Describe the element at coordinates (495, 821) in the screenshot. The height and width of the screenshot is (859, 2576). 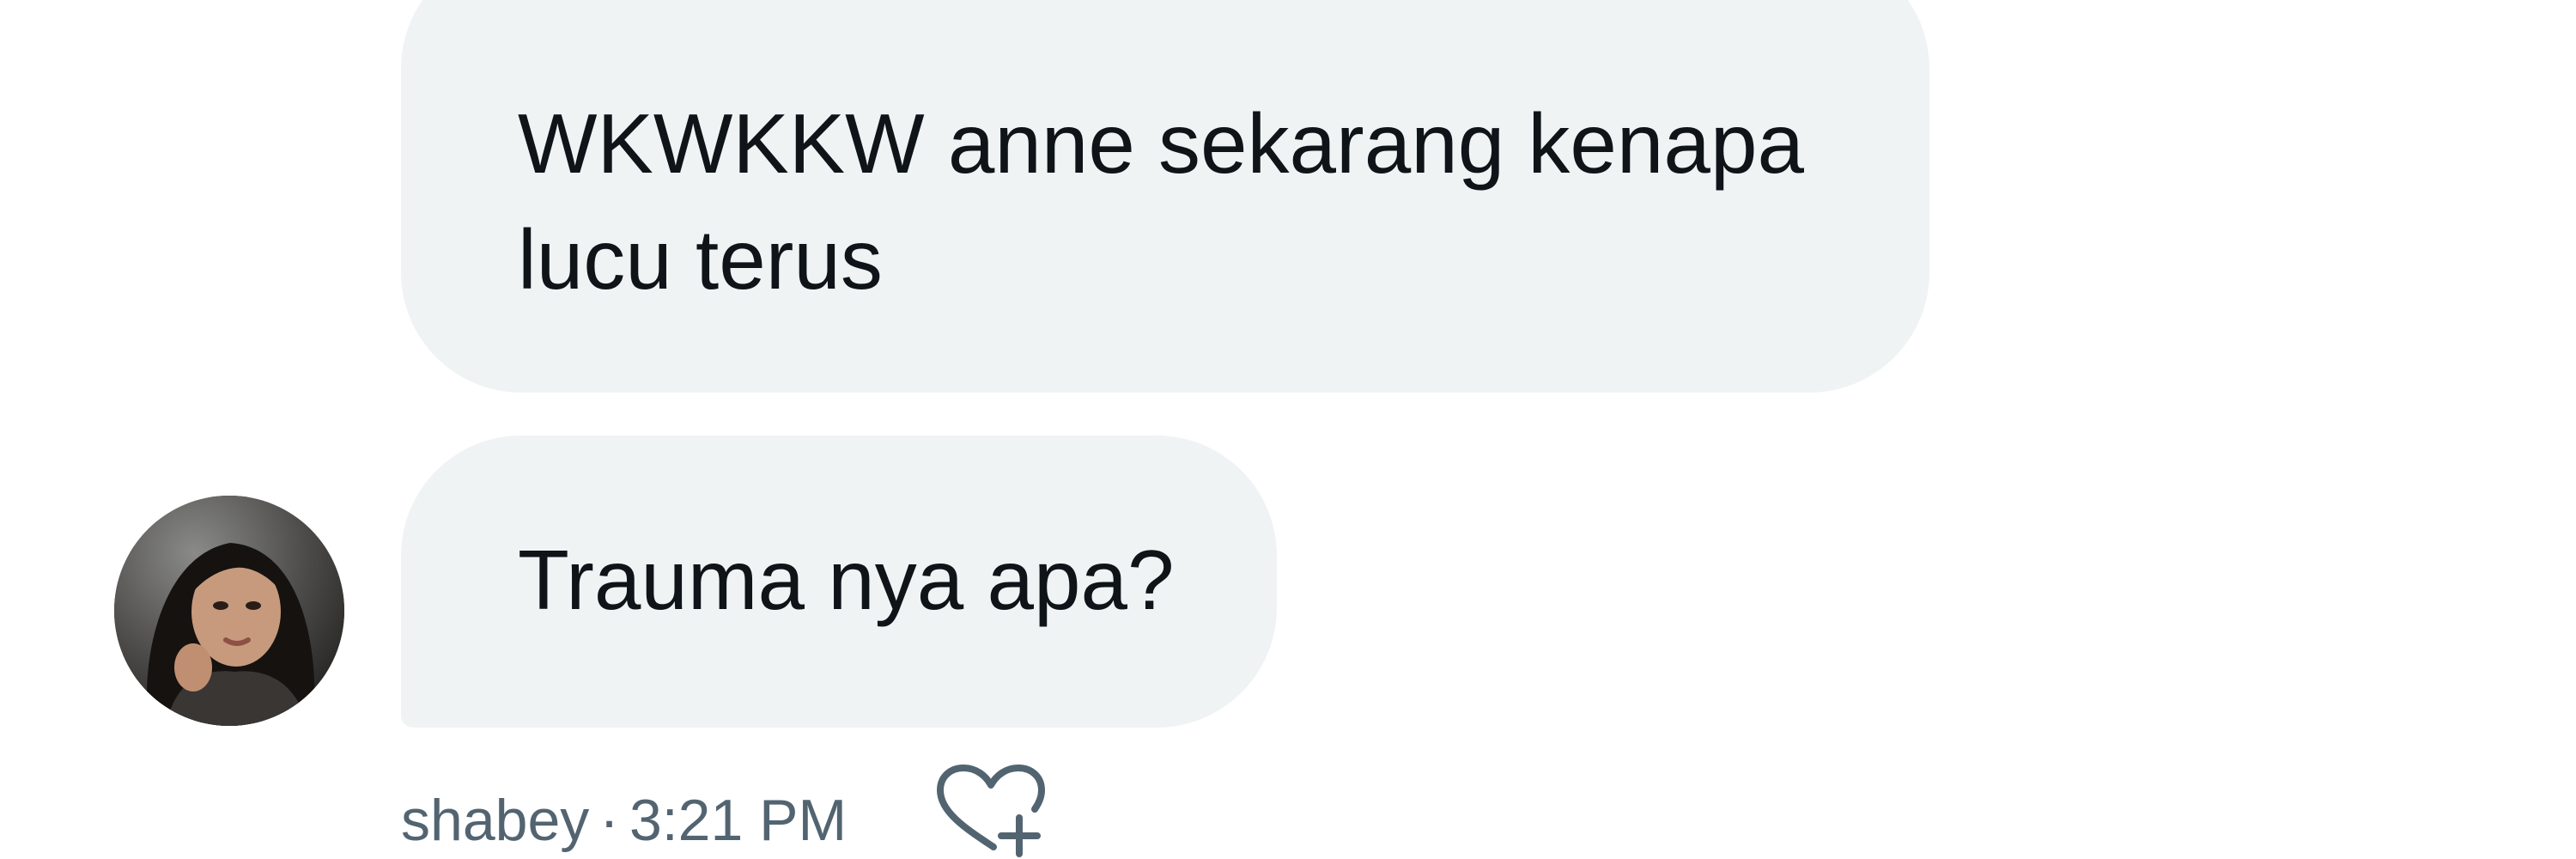
I see `sender-name: shabey` at that location.